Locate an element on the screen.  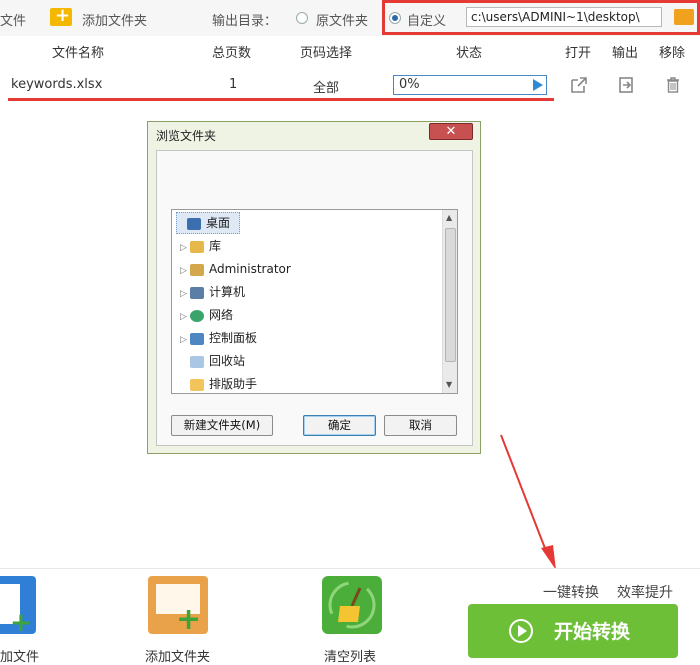
start-convert-label: 开始转换 is located at coordinates (592, 632).